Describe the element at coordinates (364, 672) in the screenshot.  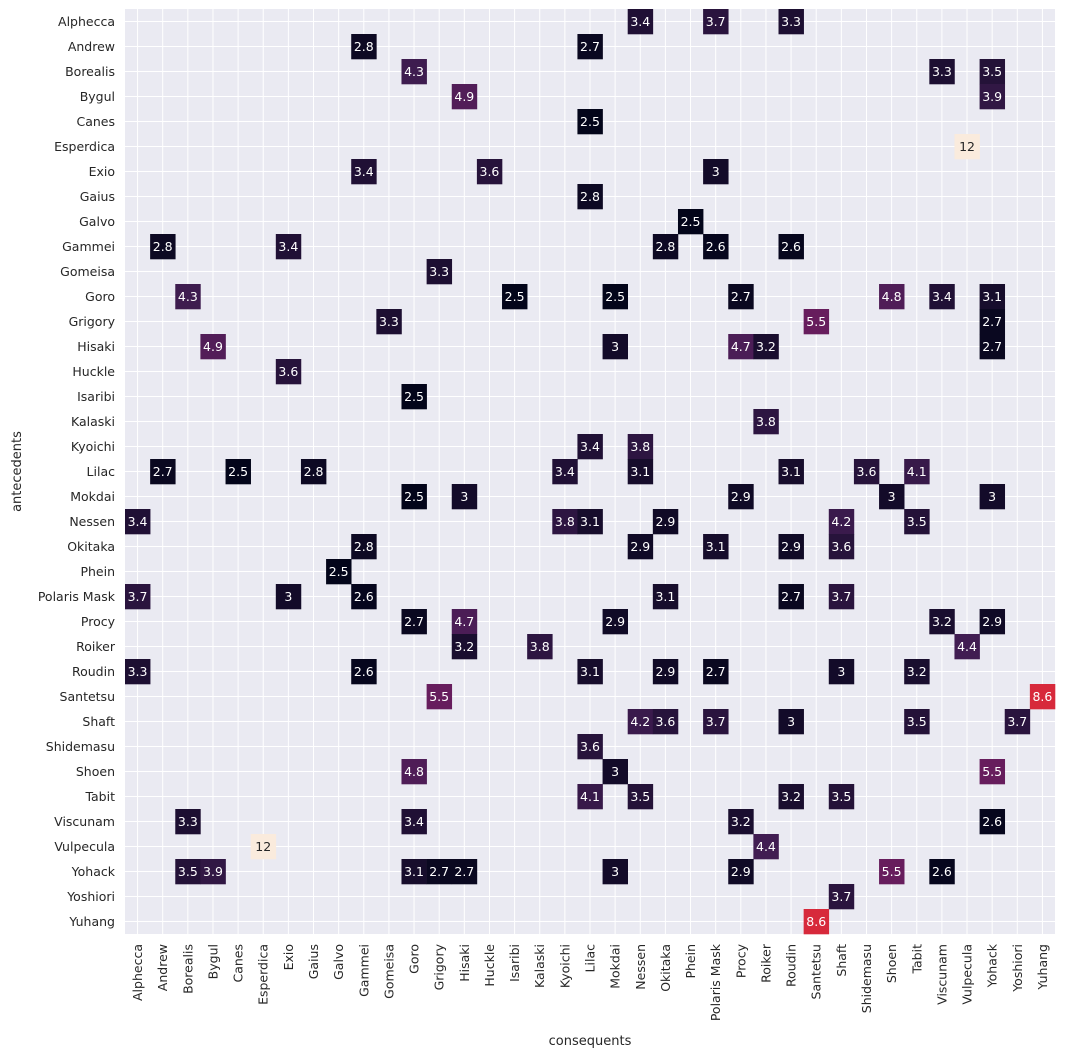
I see `heatmap-cell: 2.6` at that location.